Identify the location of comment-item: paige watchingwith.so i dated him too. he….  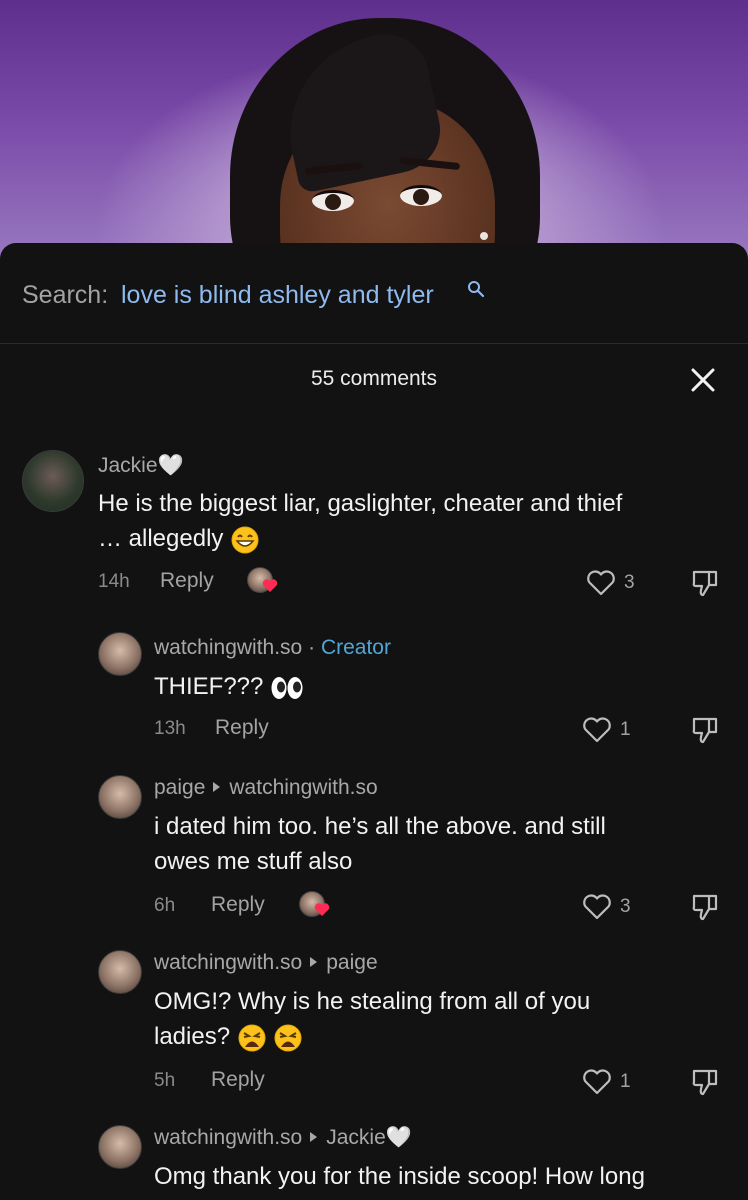
(374, 848).